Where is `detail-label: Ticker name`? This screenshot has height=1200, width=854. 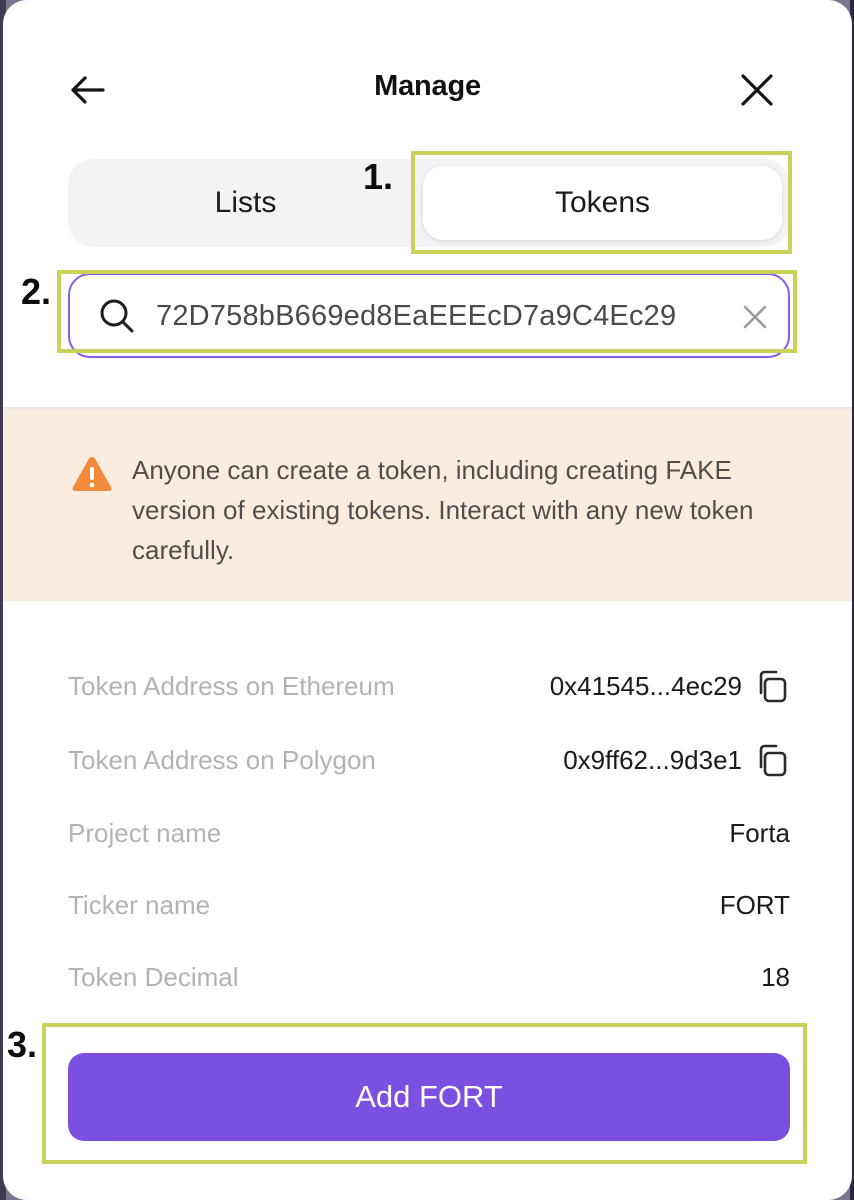 detail-label: Ticker name is located at coordinates (139, 905).